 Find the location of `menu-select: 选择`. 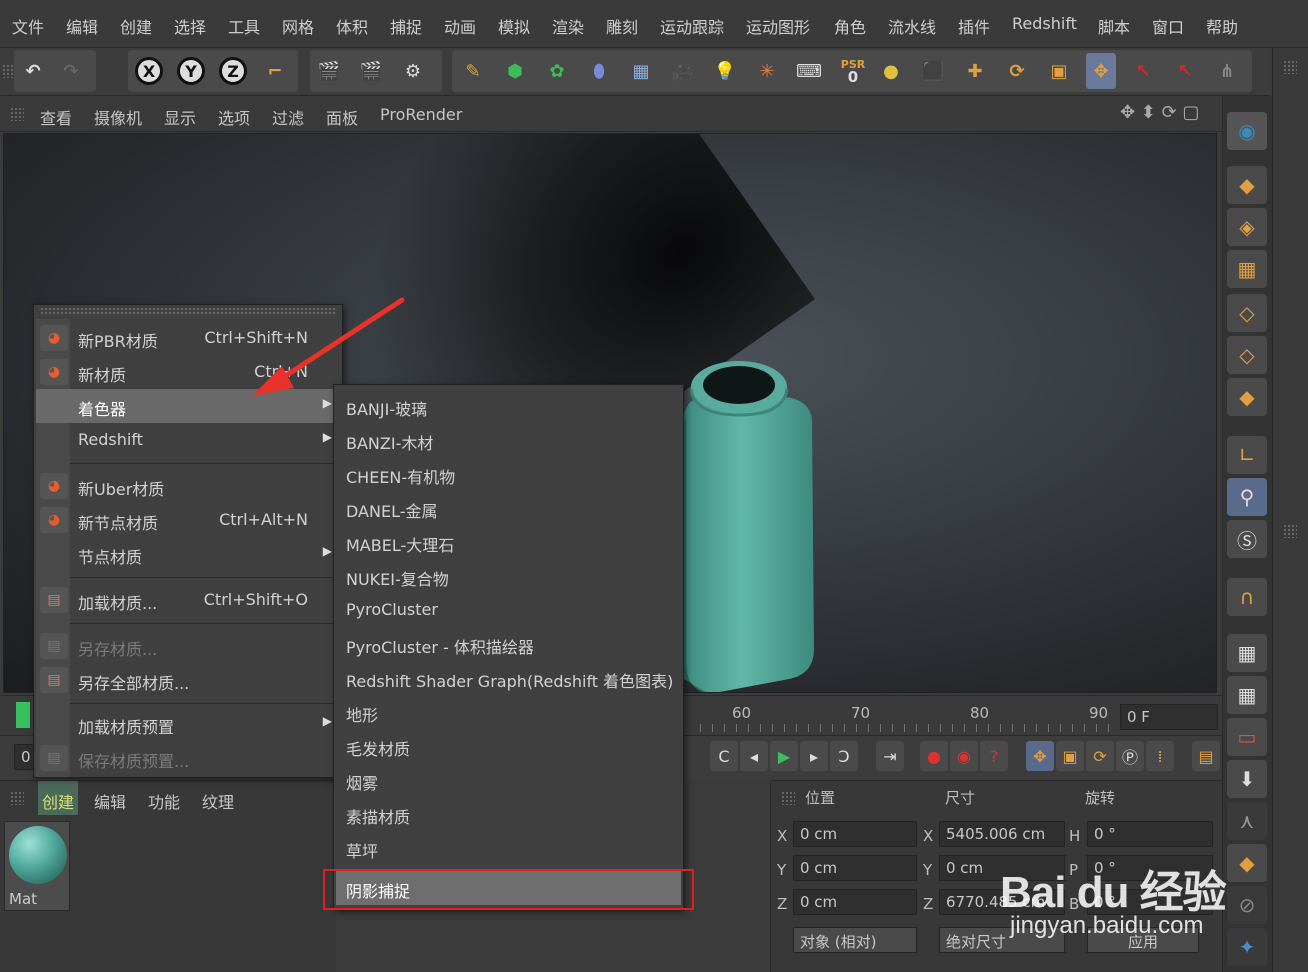

menu-select: 选择 is located at coordinates (190, 26).